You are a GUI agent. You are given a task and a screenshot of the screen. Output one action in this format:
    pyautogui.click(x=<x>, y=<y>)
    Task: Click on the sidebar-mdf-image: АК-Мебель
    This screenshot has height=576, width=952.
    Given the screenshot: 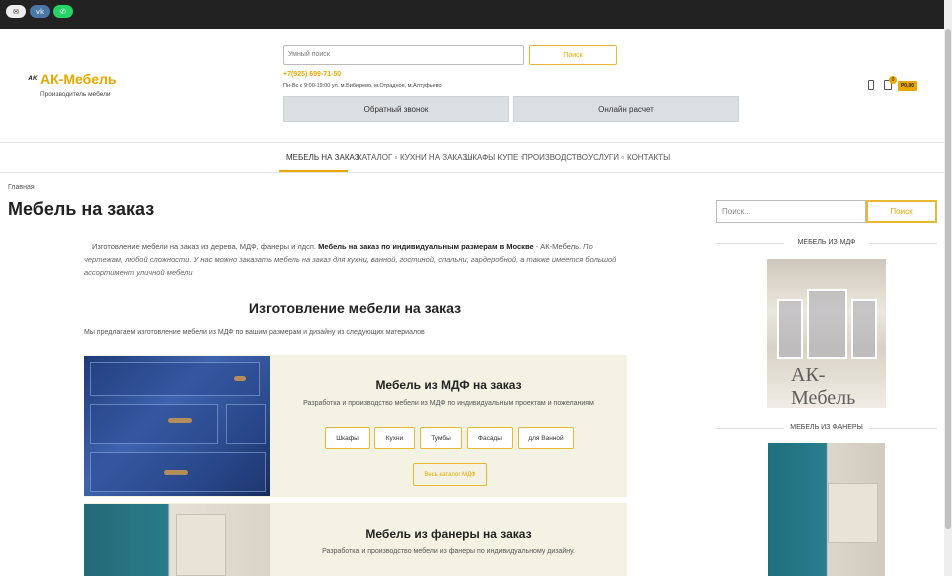 What is the action you would take?
    pyautogui.click(x=826, y=333)
    